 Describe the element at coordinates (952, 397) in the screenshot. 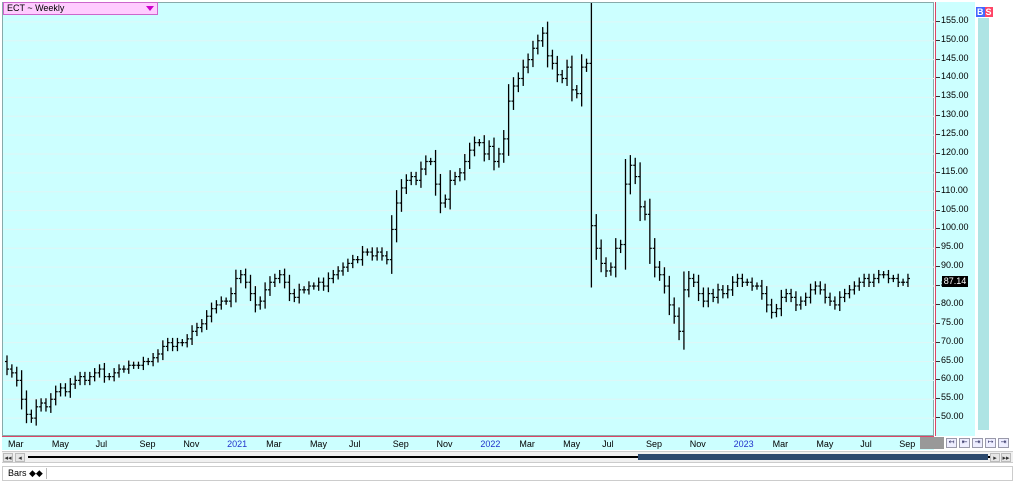

I see `price-tick-label: 55.00` at that location.